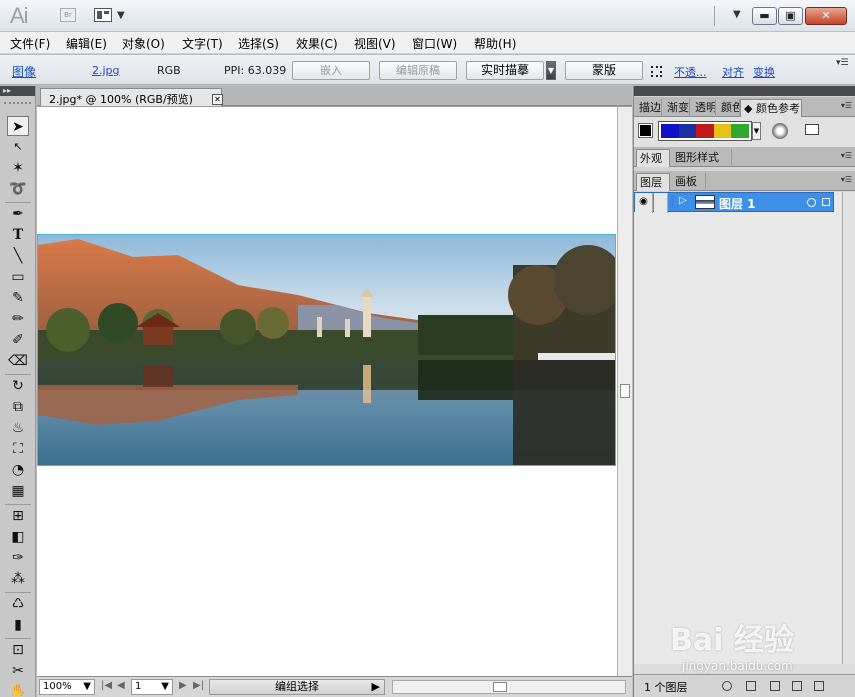 The width and height of the screenshot is (855, 697). I want to click on scale-tool-icon: ⧉, so click(18, 407).